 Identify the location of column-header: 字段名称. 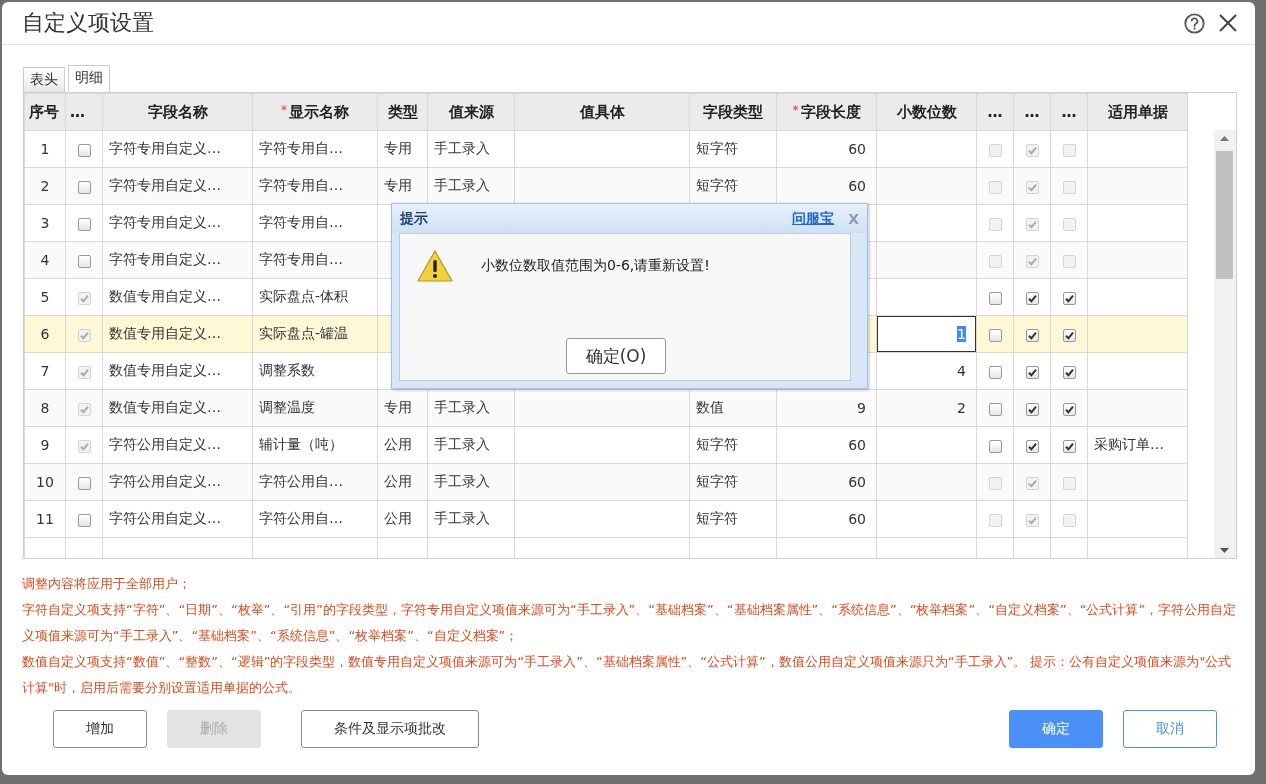
(177, 112).